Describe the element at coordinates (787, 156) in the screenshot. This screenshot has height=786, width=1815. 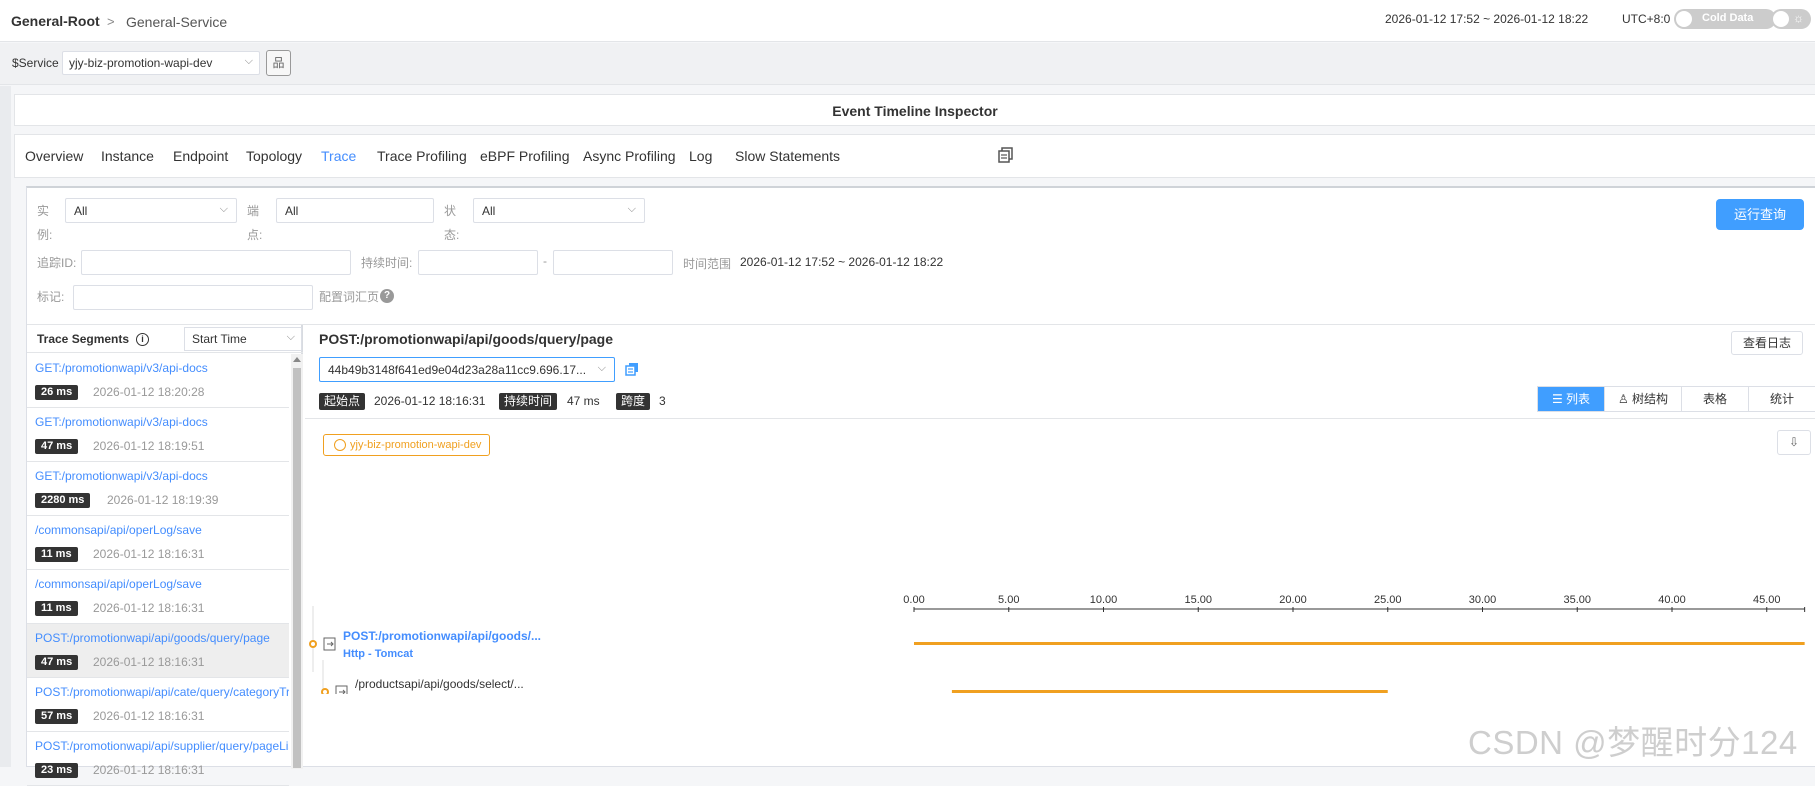
I see `tab-slow-statements: Slow Statements` at that location.